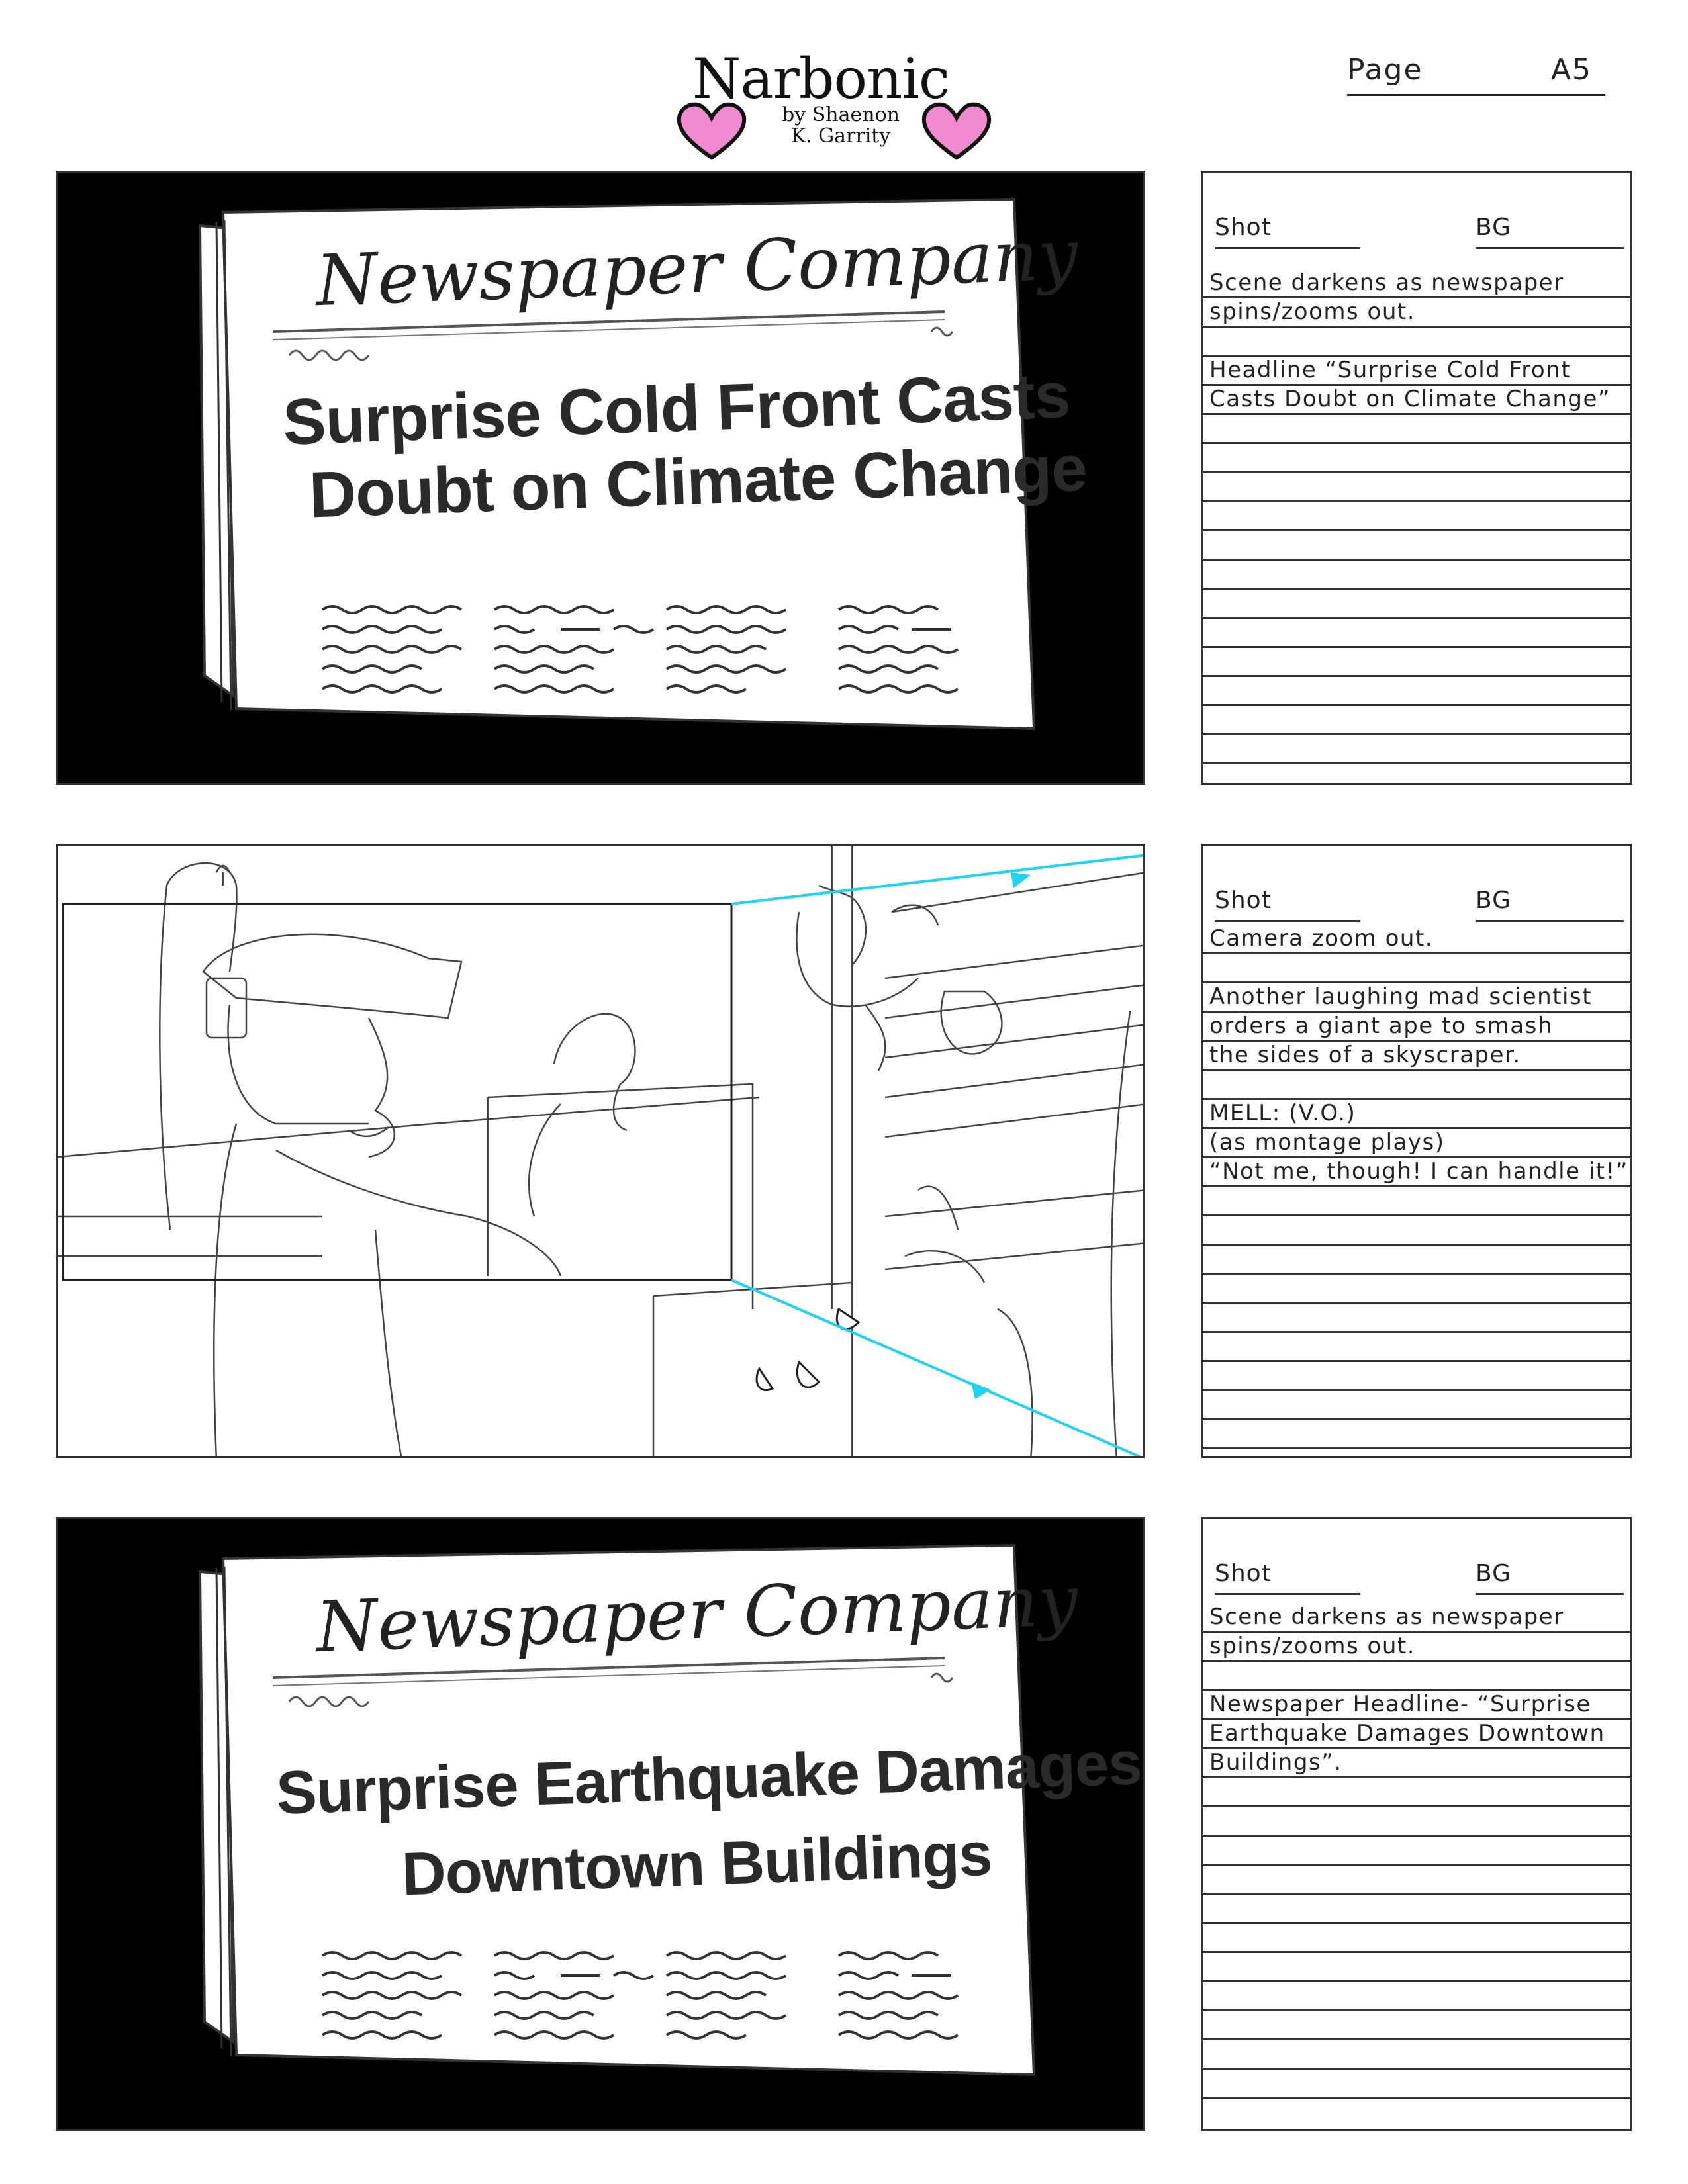 This screenshot has height=2184, width=1688. I want to click on logo-byline-line-1: by Shaenon, so click(841, 114).